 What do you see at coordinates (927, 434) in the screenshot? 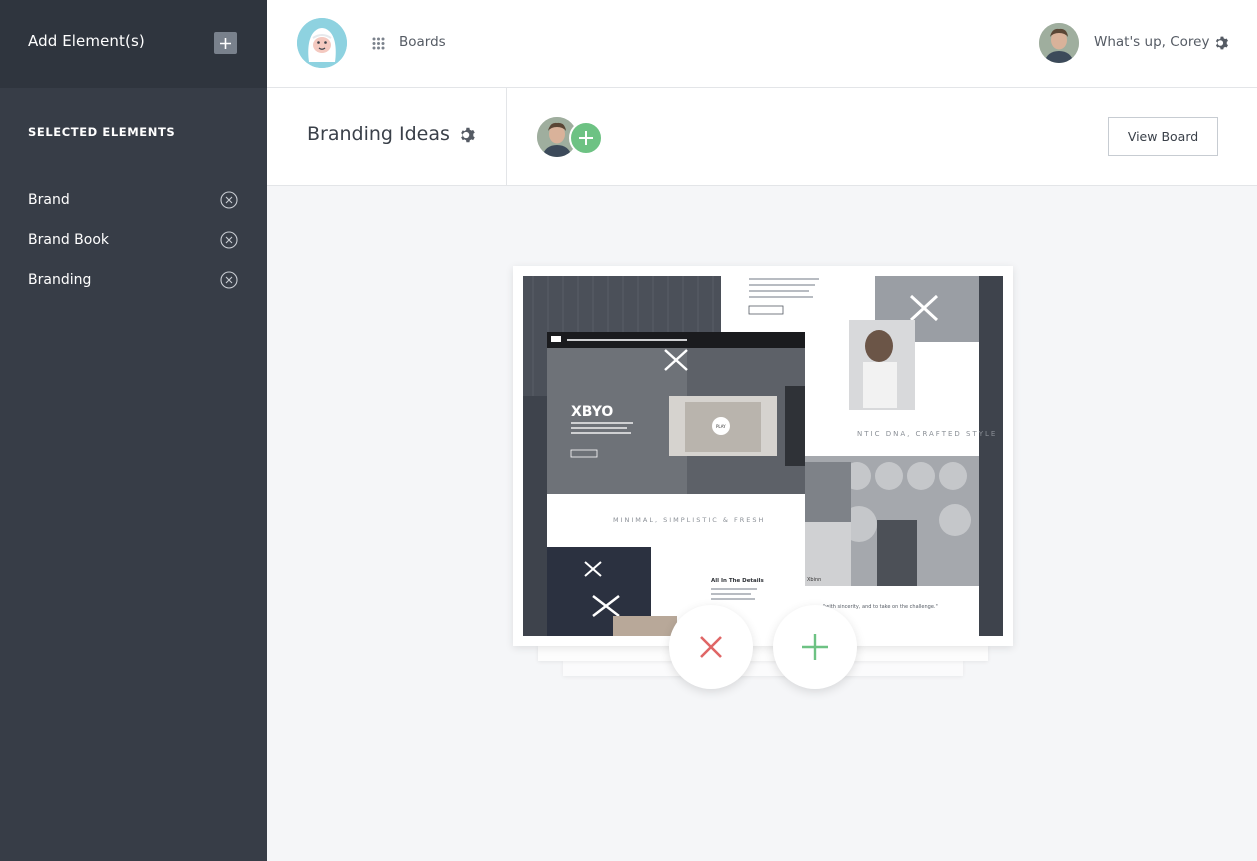
I see `tagline-2: NTIC DNA, CRAFTED STYLE` at bounding box center [927, 434].